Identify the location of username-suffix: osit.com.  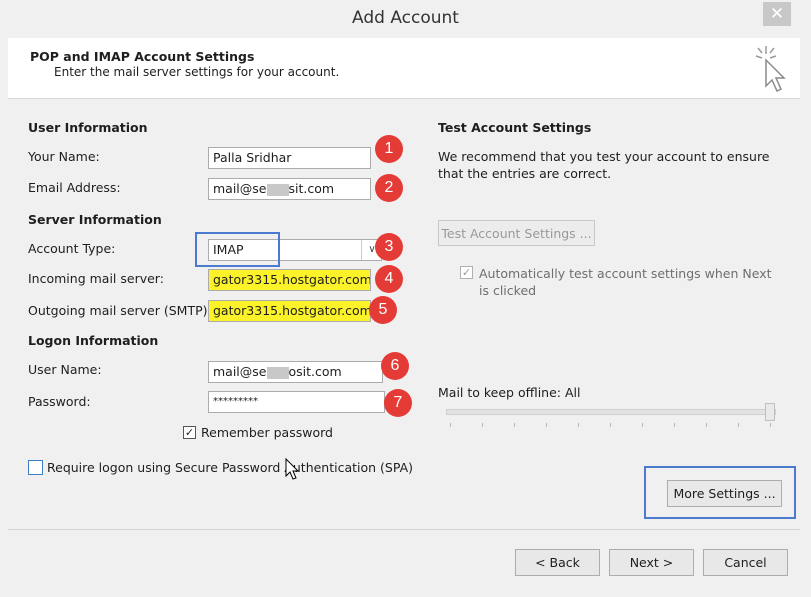
(315, 371).